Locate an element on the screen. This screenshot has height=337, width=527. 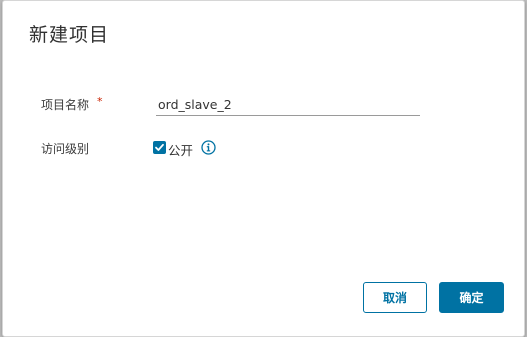
required-marker: * is located at coordinates (100, 101).